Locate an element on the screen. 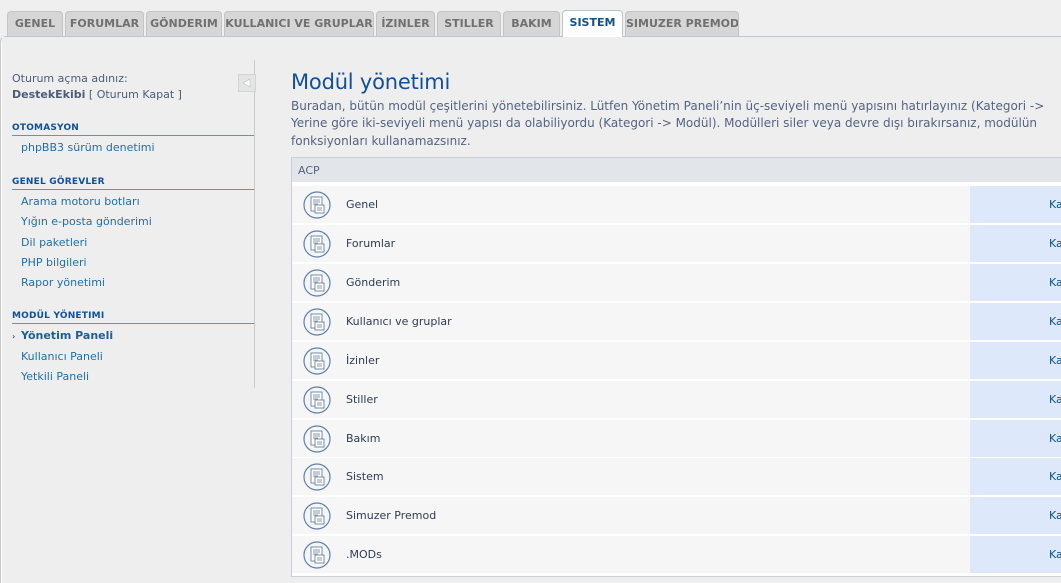 This screenshot has width=1061, height=583. module-name: Gönderim is located at coordinates (655, 283).